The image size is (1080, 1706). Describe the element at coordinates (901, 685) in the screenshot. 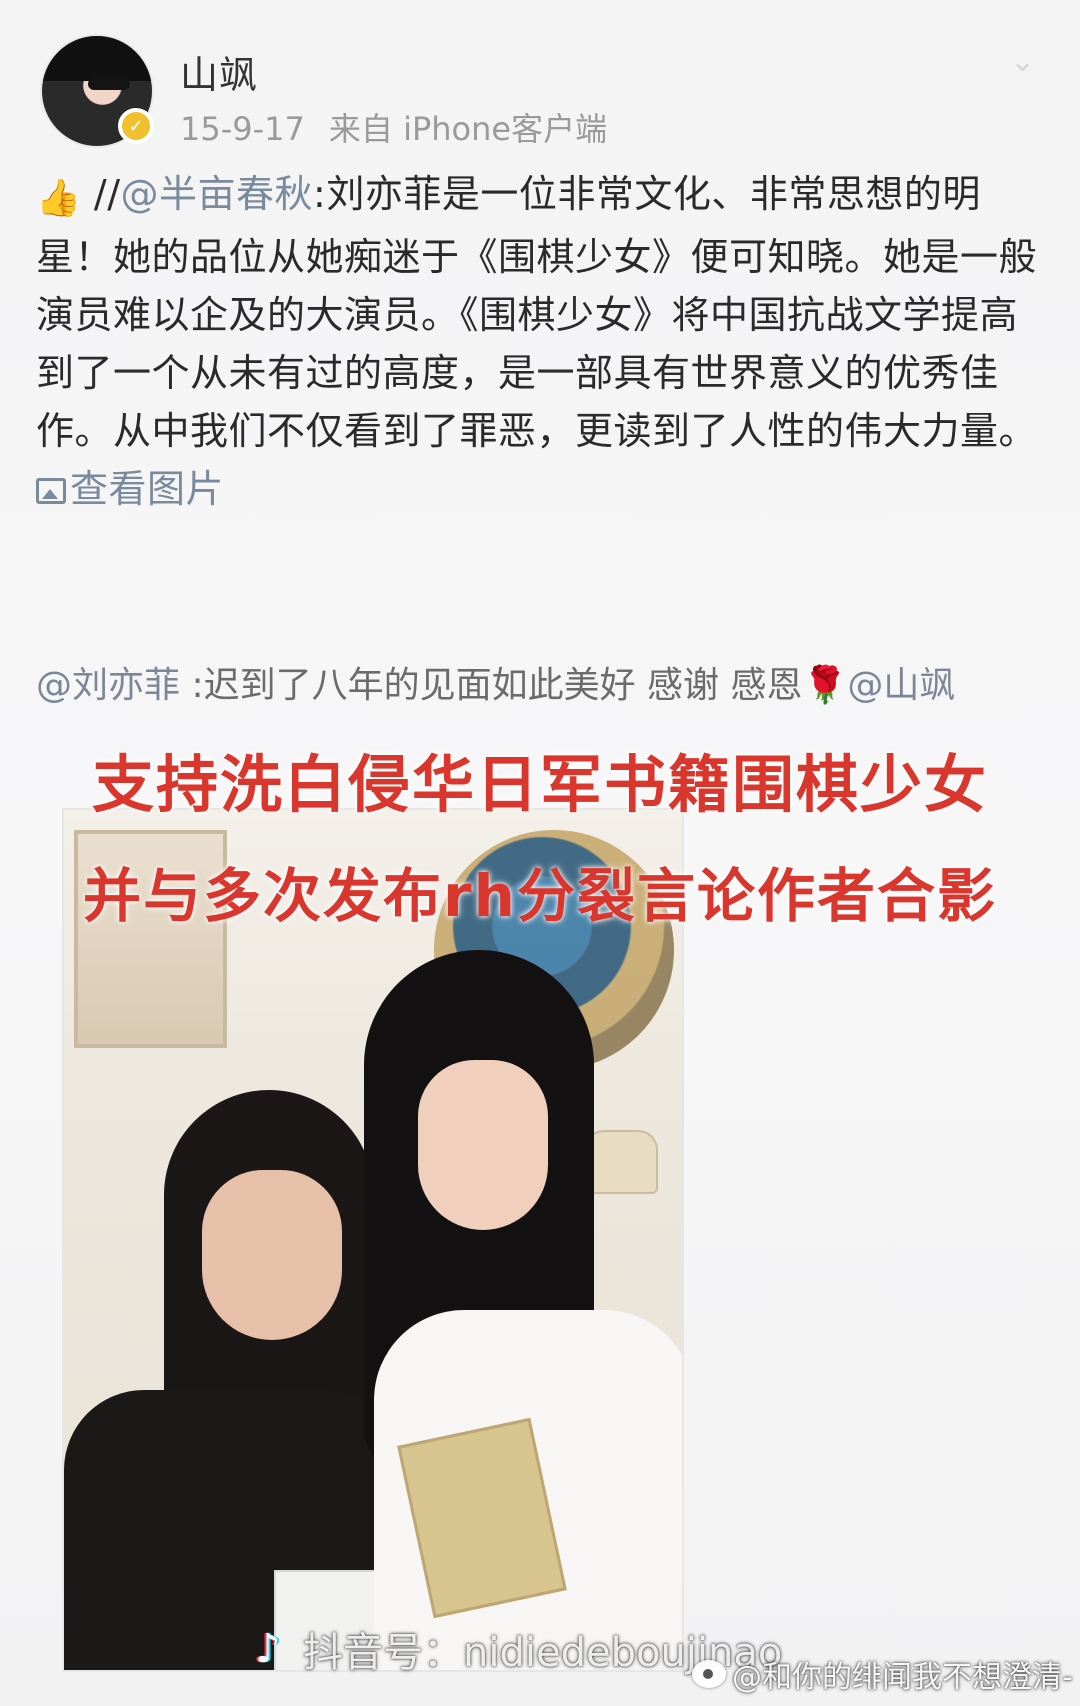

I see `repost-mention-tail: @山飒` at that location.